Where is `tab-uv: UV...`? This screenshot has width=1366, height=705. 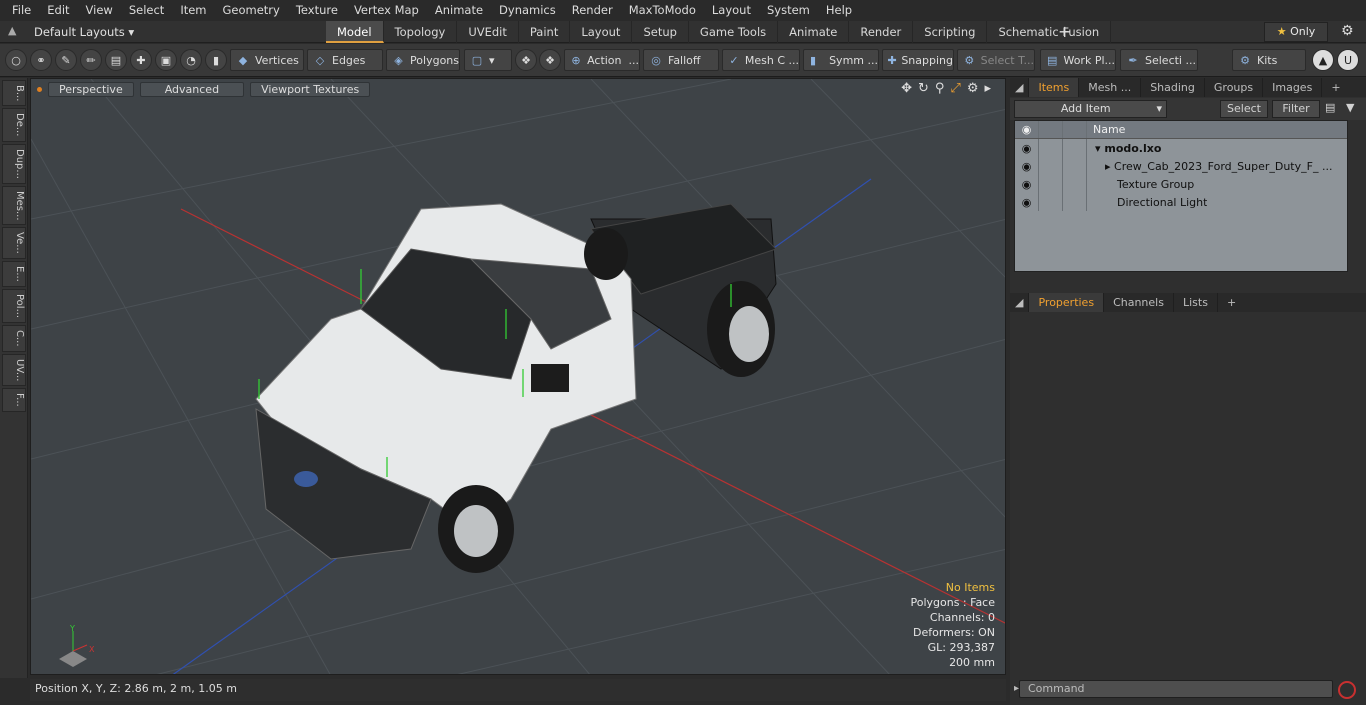
tab-uv: UV... is located at coordinates (14, 369).